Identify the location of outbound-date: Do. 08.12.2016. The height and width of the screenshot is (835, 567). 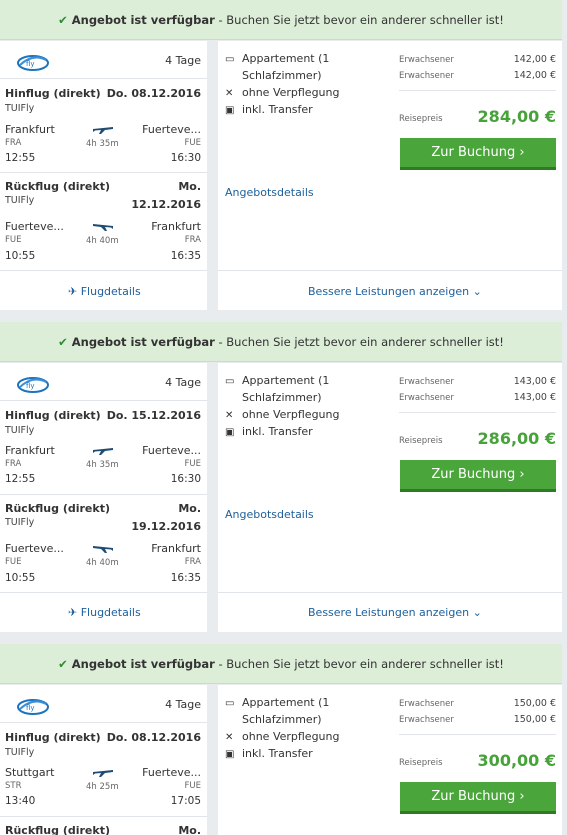
(153, 93).